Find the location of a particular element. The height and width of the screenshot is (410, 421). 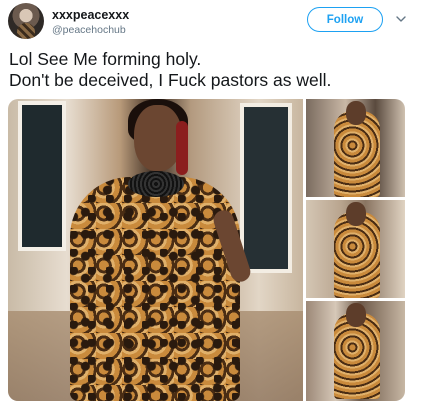

avatar is located at coordinates (26, 21).